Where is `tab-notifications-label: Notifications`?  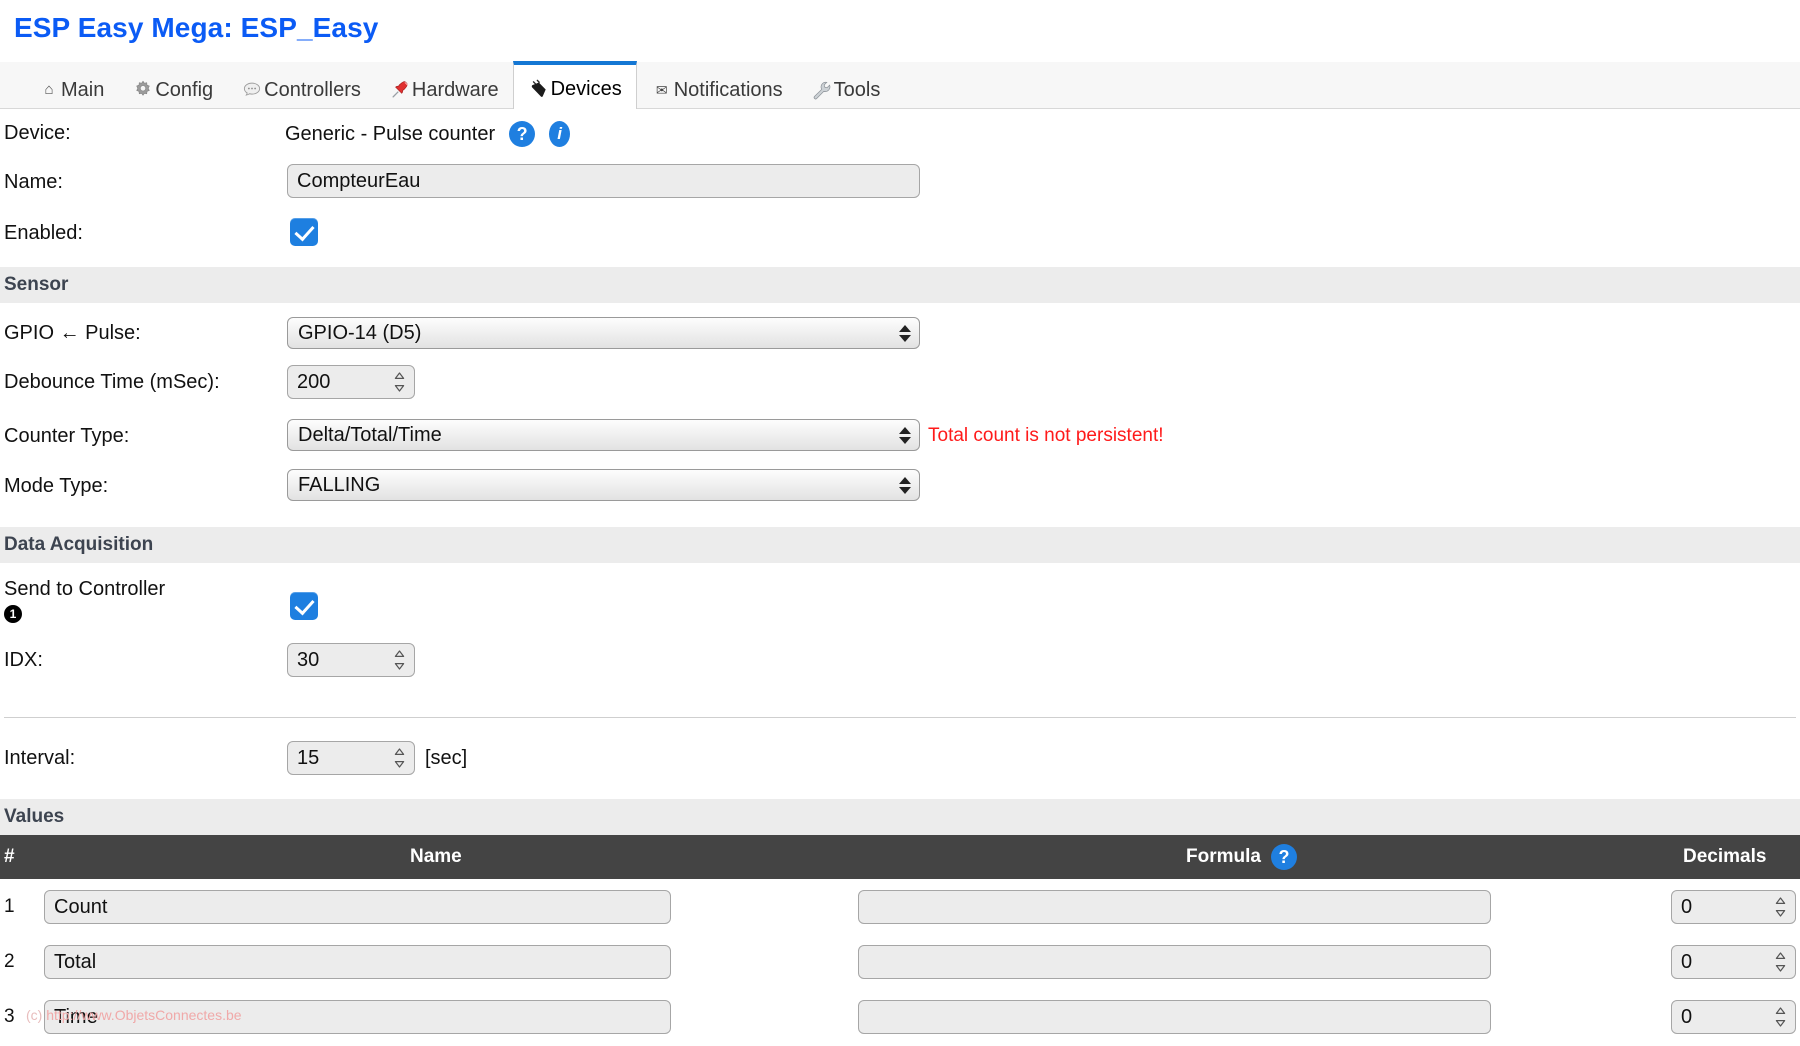
tab-notifications-label: Notifications is located at coordinates (728, 90).